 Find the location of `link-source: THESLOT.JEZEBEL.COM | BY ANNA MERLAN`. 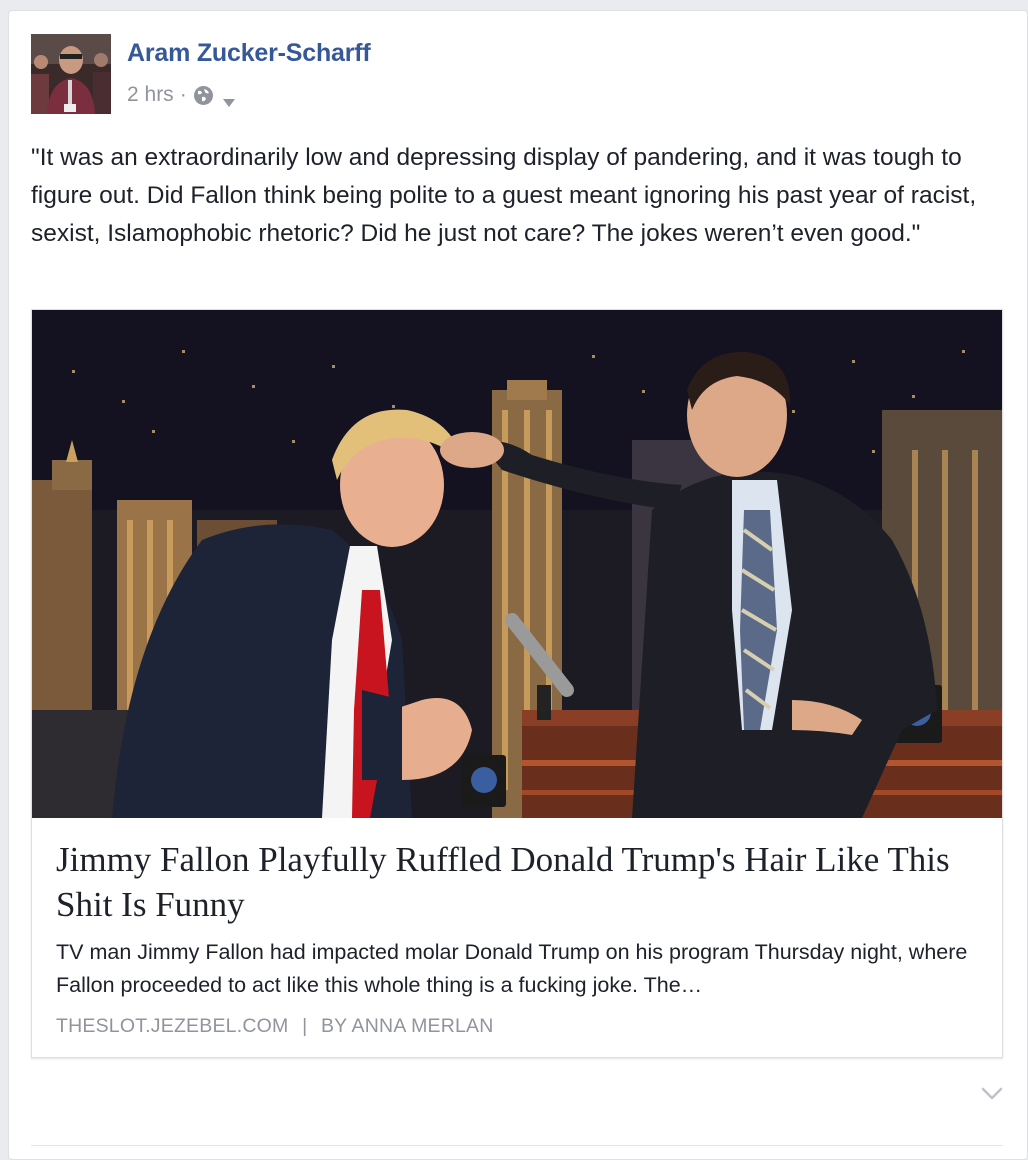

link-source: THESLOT.JEZEBEL.COM | BY ANNA MERLAN is located at coordinates (275, 1026).